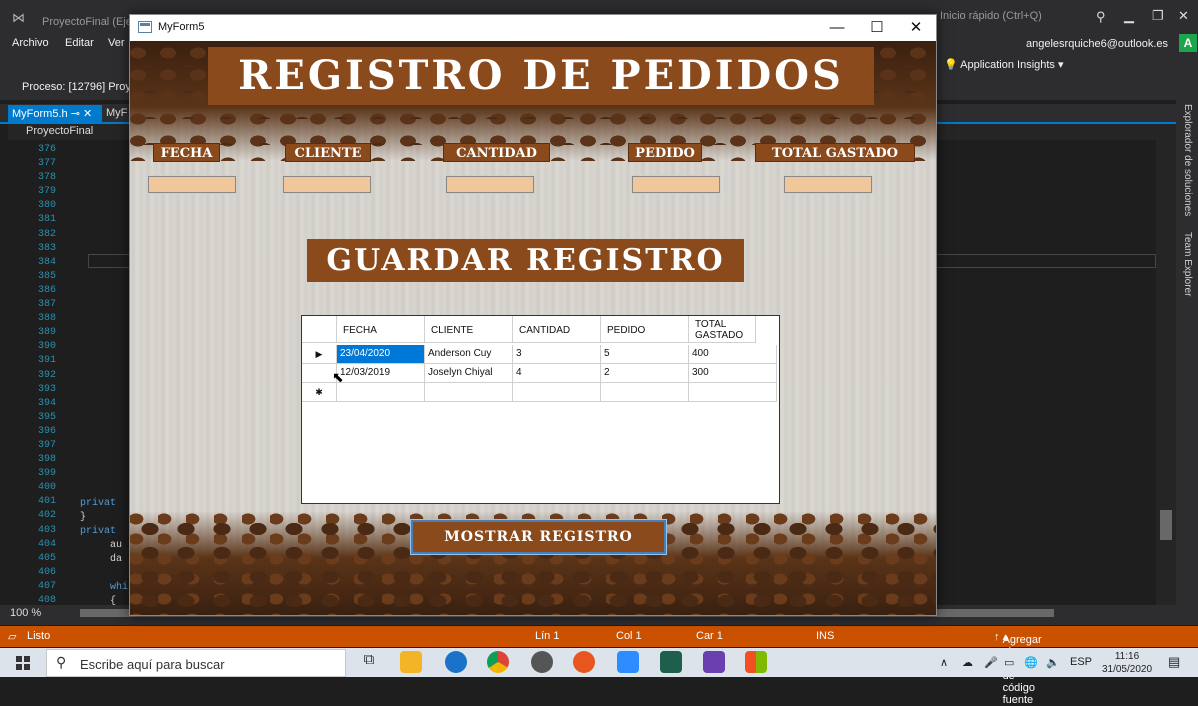 The height and width of the screenshot is (706, 1198). What do you see at coordinates (837, 28) in the screenshot?
I see `form-minimize-icon: —` at bounding box center [837, 28].